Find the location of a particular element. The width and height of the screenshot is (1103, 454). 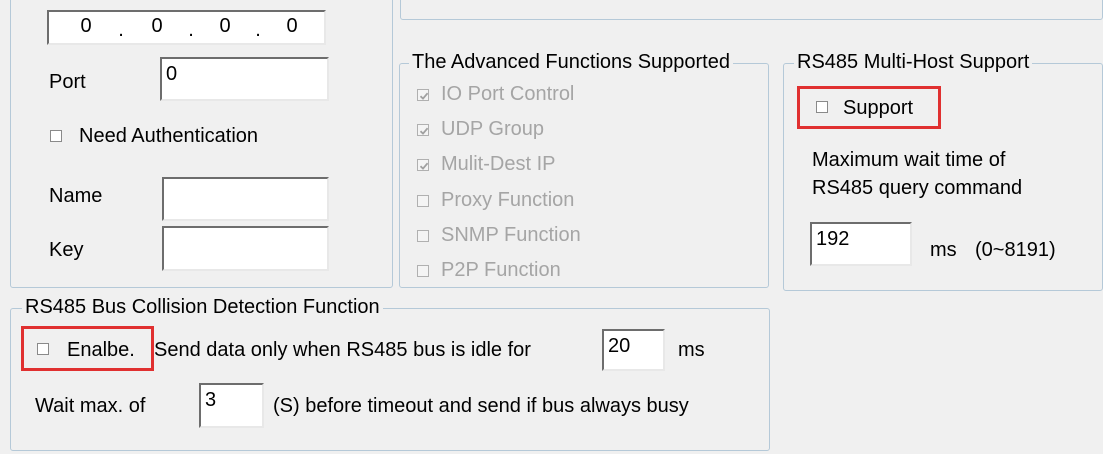

max-wait-input: 192 is located at coordinates (861, 244).